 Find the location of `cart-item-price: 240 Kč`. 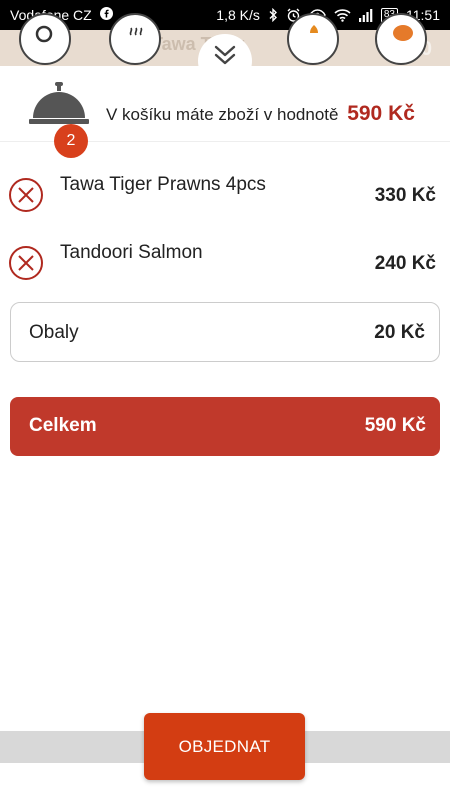

cart-item-price: 240 Kč is located at coordinates (405, 263).